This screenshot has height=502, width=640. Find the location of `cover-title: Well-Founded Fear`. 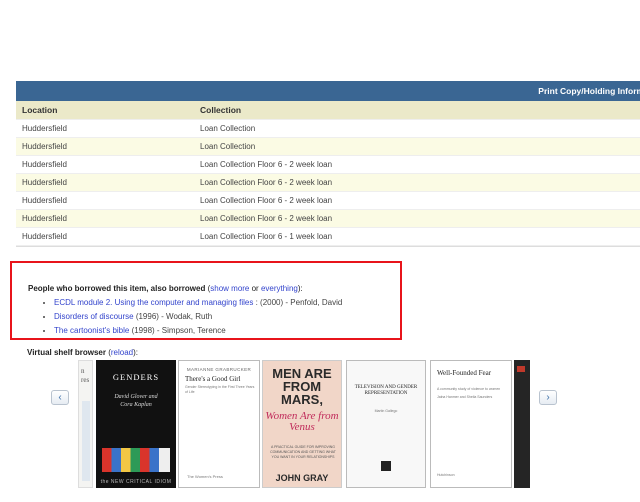

cover-title: Well-Founded Fear is located at coordinates (464, 373).